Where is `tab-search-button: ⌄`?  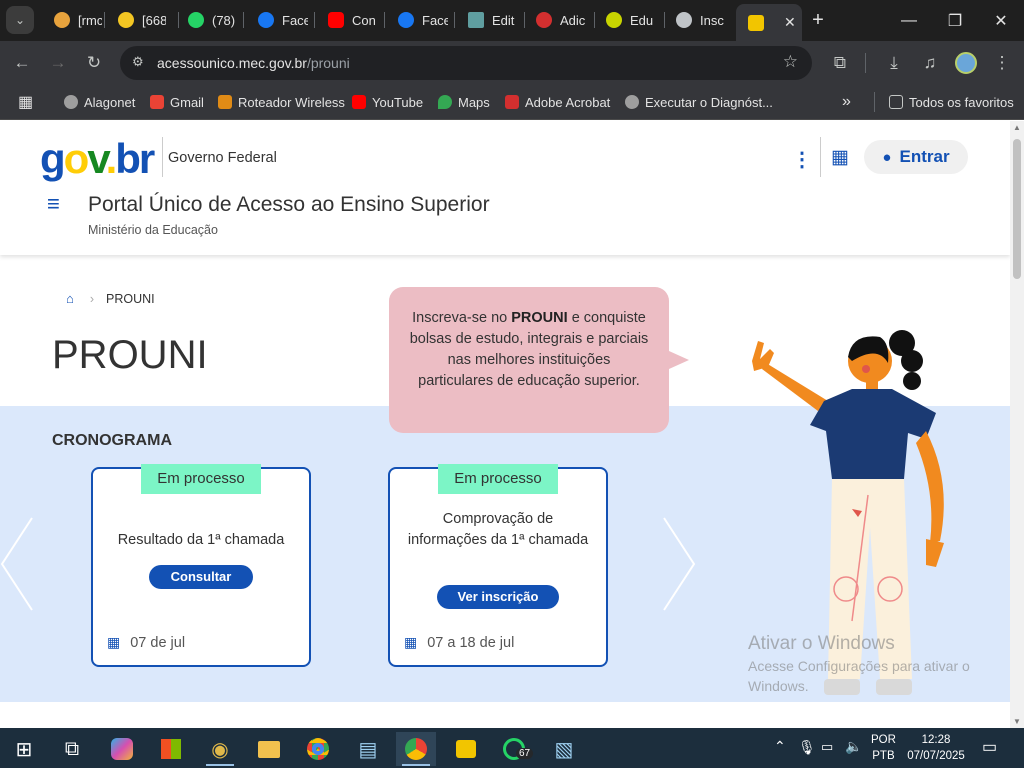
tab-search-button: ⌄ is located at coordinates (20, 20).